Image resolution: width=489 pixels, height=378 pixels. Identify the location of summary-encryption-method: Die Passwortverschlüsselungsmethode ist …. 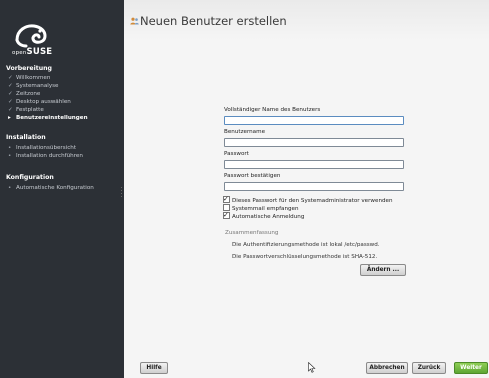
(305, 257).